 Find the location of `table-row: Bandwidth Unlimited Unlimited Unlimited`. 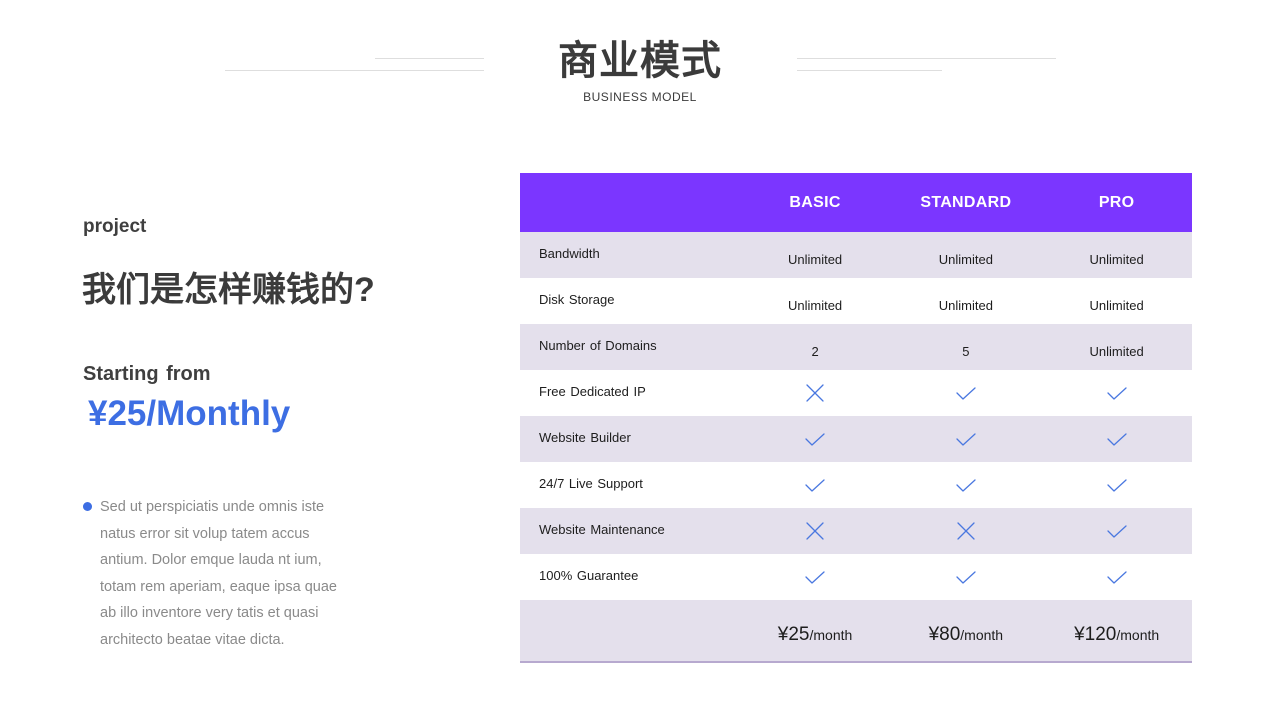

table-row: Bandwidth Unlimited Unlimited Unlimited is located at coordinates (856, 255).